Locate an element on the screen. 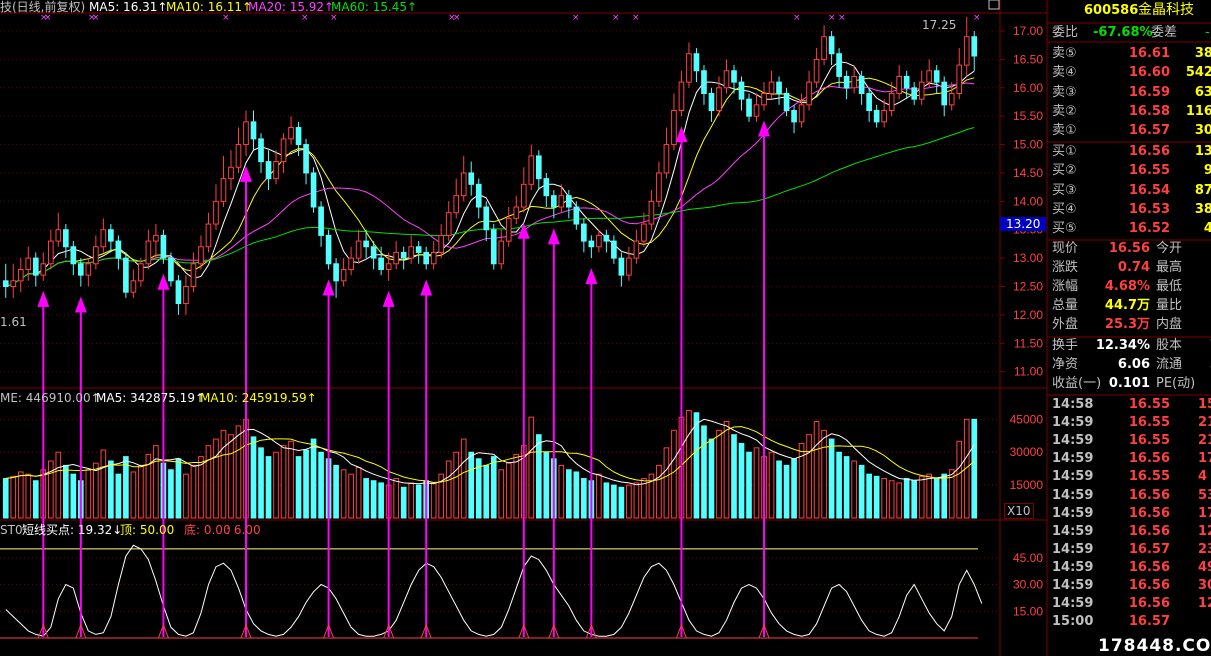 The height and width of the screenshot is (656, 1211). tick-v: 12 is located at coordinates (1204, 531).